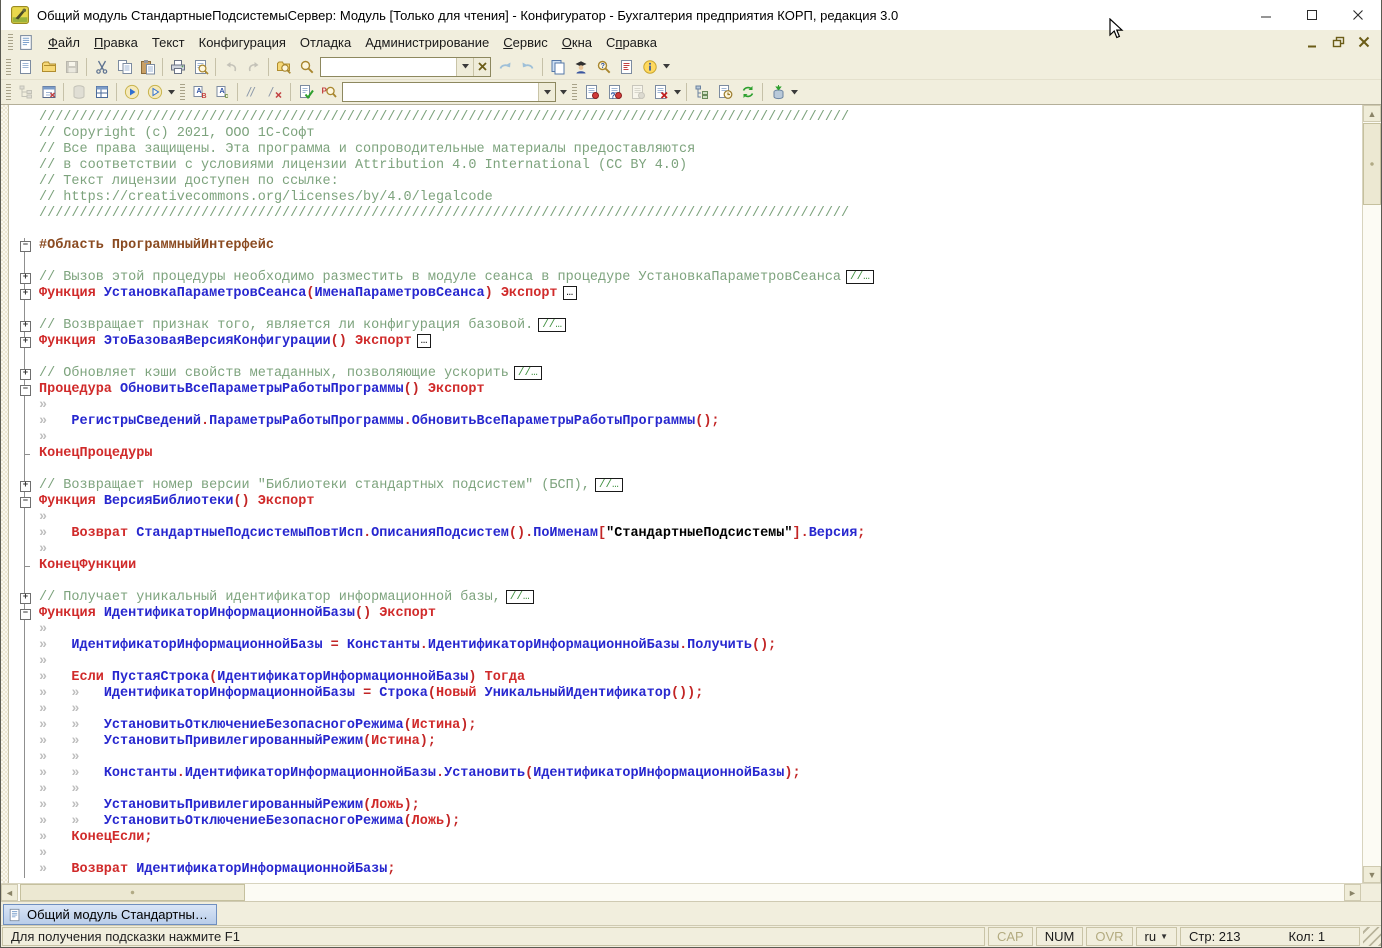 This screenshot has width=1382, height=948. Describe the element at coordinates (1312, 42) in the screenshot. I see `child-minimize-button` at that location.